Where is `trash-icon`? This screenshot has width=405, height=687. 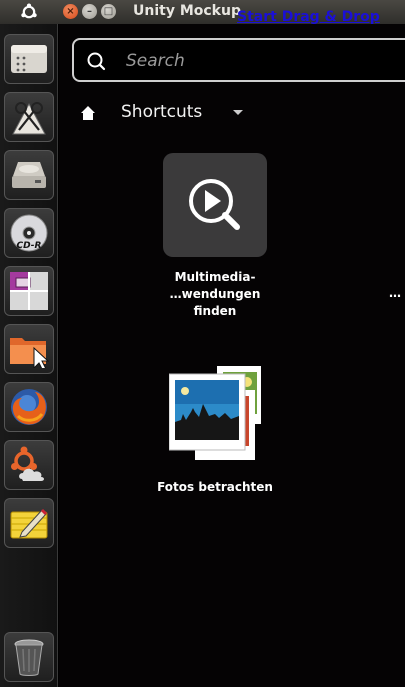 trash-icon is located at coordinates (29, 657).